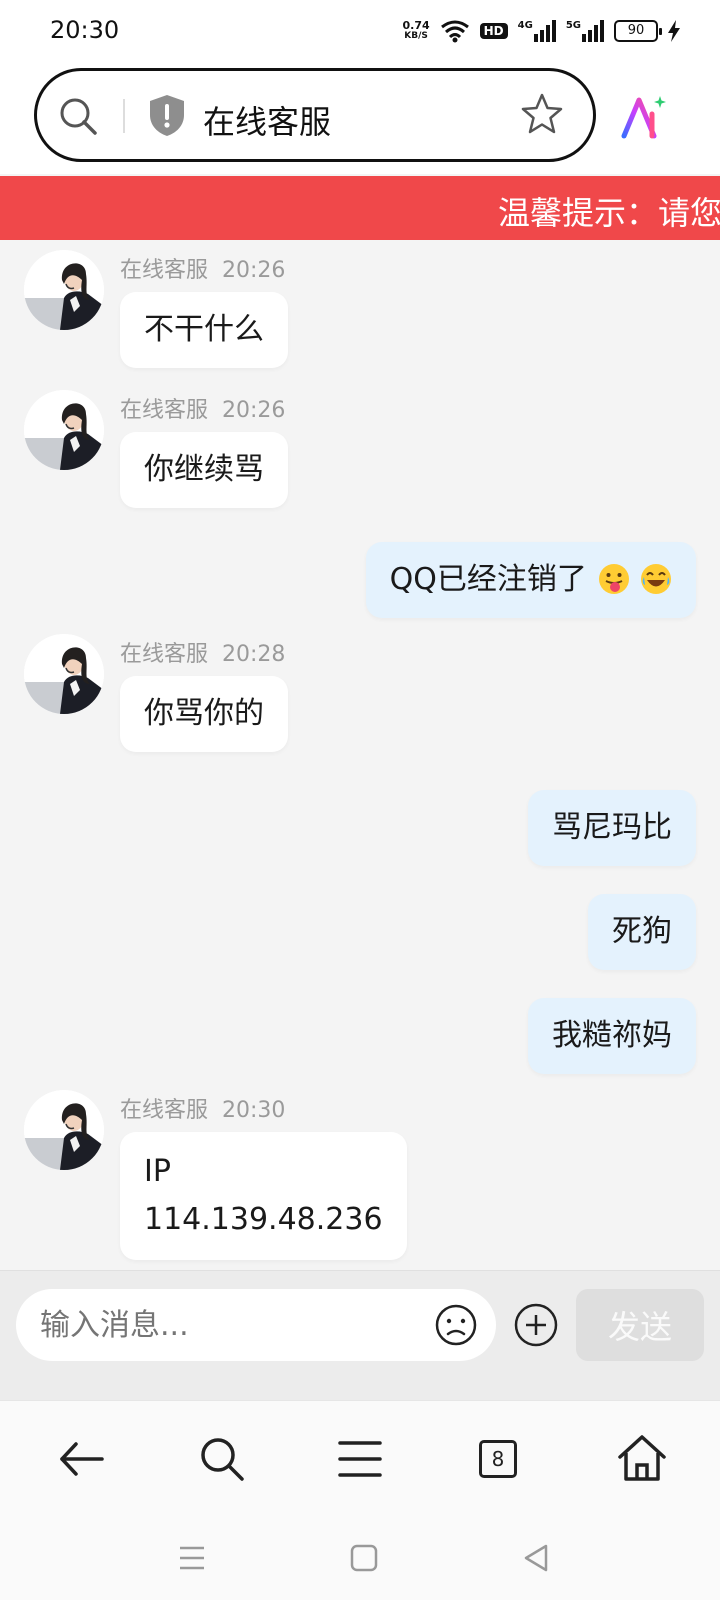 Image resolution: width=720 pixels, height=1600 pixels. What do you see at coordinates (612, 828) in the screenshot?
I see `user-message-bubble: 骂尼玛比` at bounding box center [612, 828].